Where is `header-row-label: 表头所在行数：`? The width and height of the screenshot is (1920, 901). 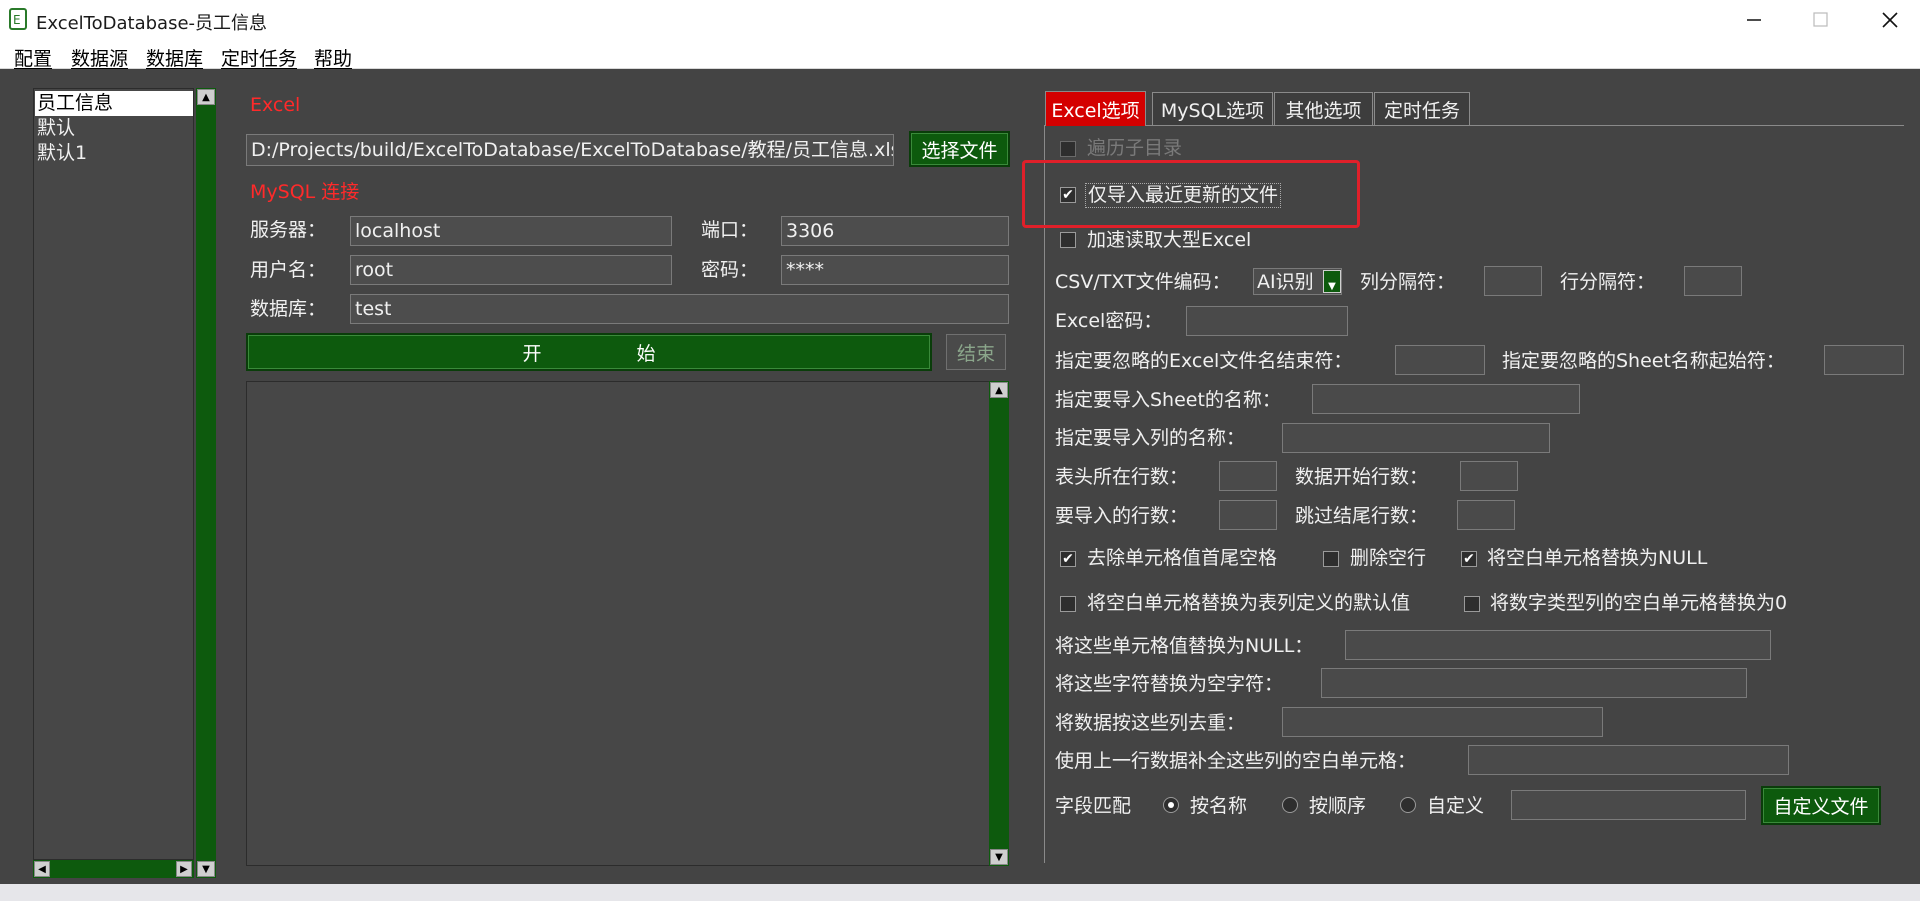 header-row-label: 表头所在行数： is located at coordinates (1122, 477).